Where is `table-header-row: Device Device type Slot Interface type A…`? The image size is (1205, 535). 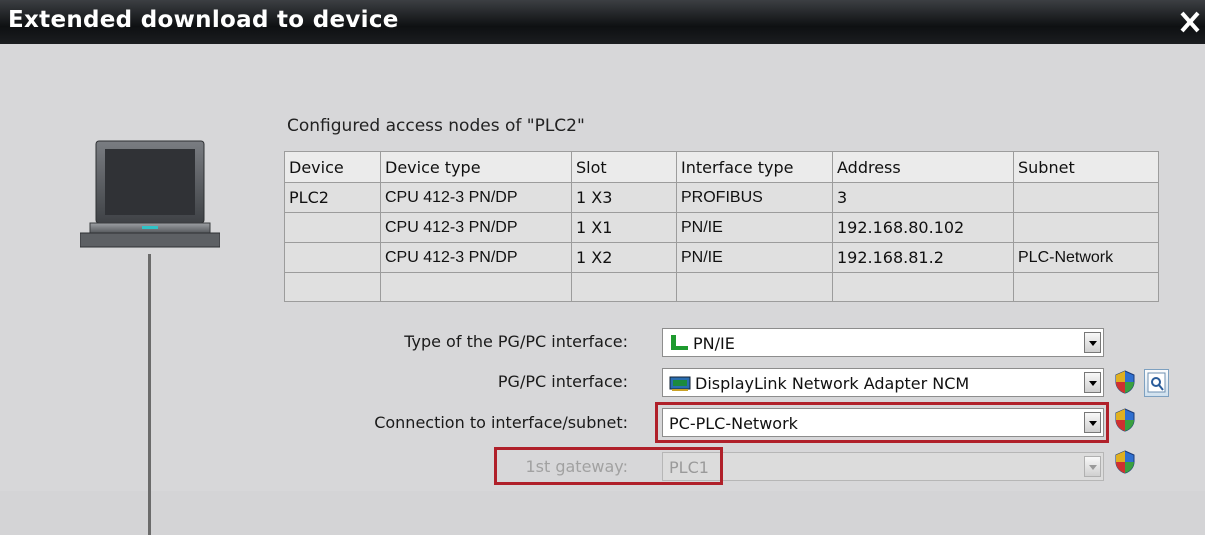
table-header-row: Device Device type Slot Interface type A… is located at coordinates (721, 167).